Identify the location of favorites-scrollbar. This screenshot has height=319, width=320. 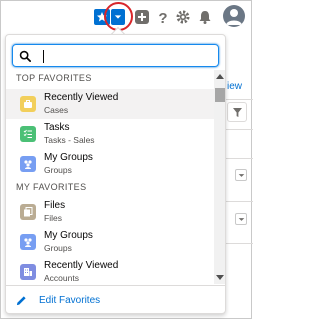
(219, 177).